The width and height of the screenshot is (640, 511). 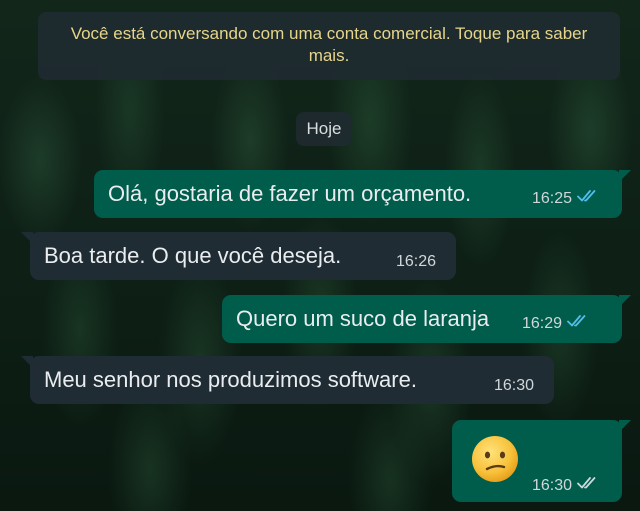 What do you see at coordinates (290, 193) in the screenshot?
I see `message-text: Olá, gostaria de fazer um orçamento.` at bounding box center [290, 193].